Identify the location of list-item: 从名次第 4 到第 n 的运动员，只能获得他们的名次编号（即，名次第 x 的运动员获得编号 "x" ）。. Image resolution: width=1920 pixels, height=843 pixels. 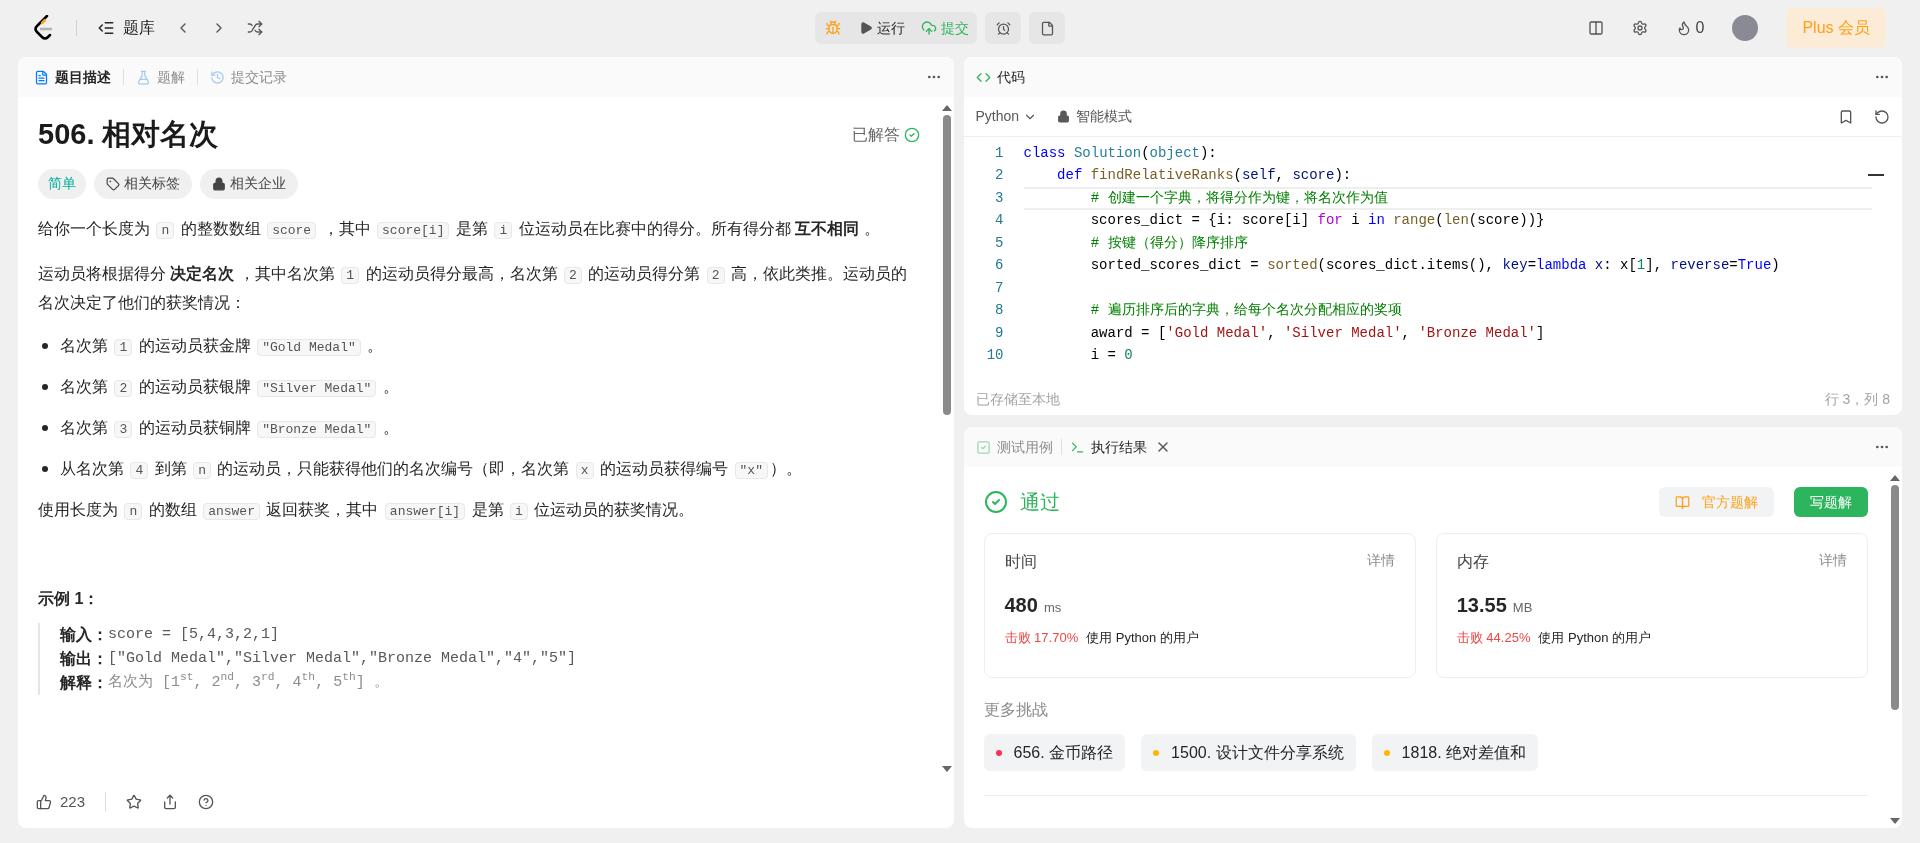
(431, 469).